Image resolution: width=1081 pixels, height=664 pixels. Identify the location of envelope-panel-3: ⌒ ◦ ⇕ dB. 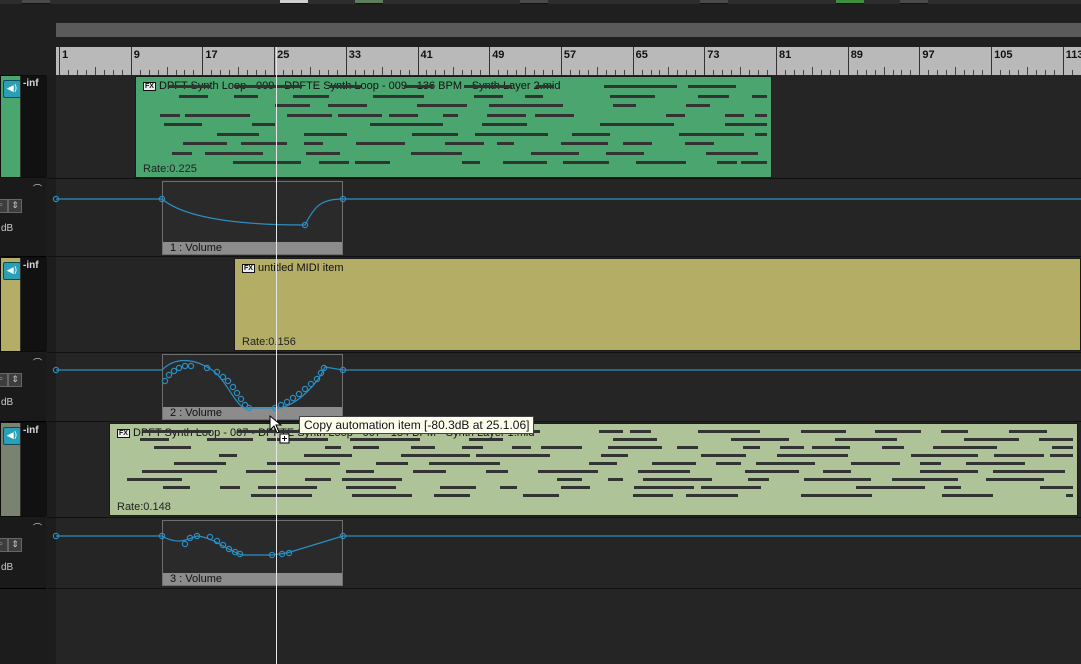
(23, 553).